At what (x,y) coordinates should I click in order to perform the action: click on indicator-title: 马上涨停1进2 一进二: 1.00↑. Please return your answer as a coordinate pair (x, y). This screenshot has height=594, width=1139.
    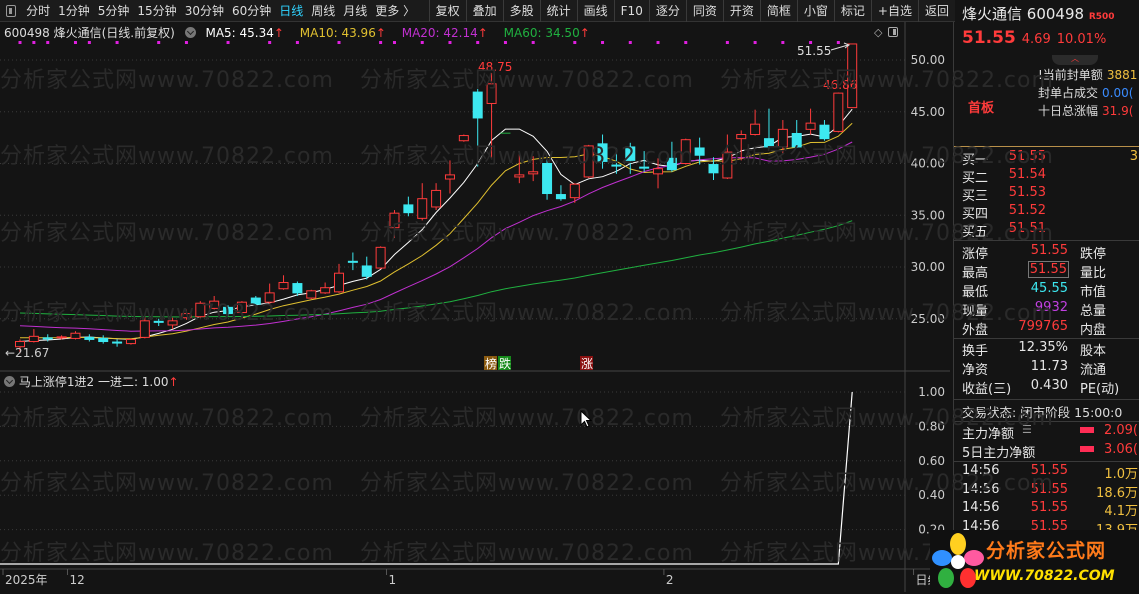
    Looking at the image, I should click on (91, 381).